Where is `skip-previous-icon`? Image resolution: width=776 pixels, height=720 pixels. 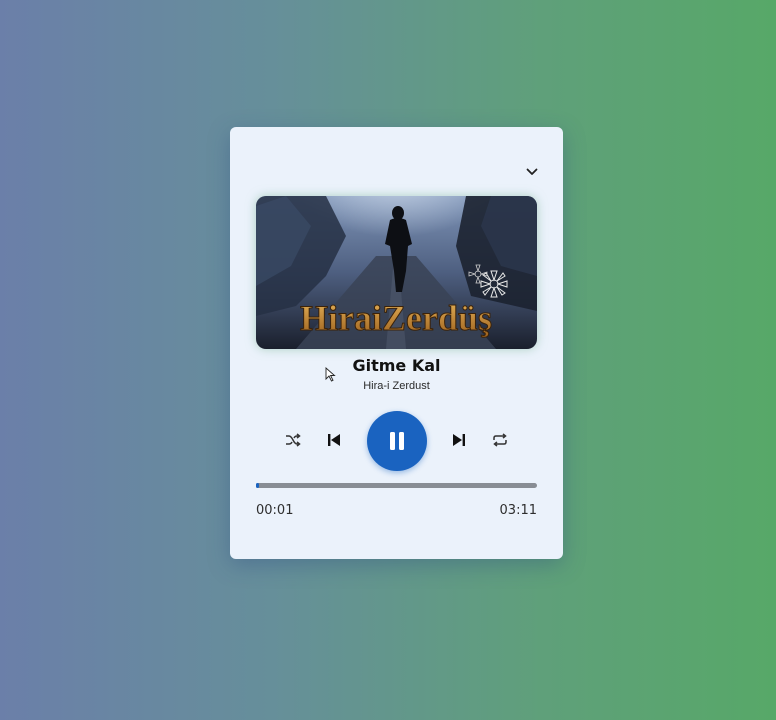 skip-previous-icon is located at coordinates (334, 440).